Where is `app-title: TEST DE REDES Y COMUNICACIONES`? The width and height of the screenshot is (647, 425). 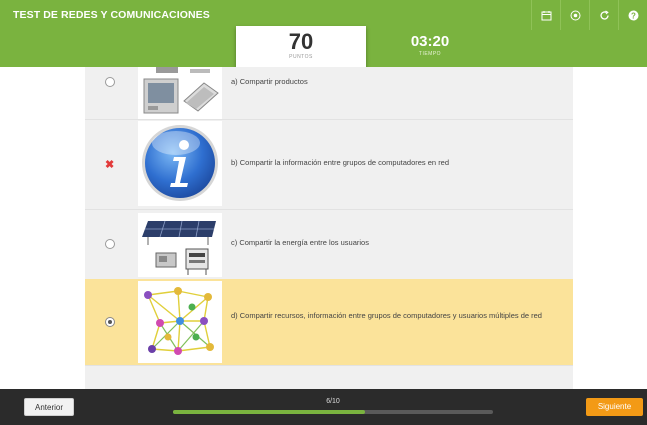 app-title: TEST DE REDES Y COMUNICACIONES is located at coordinates (111, 15).